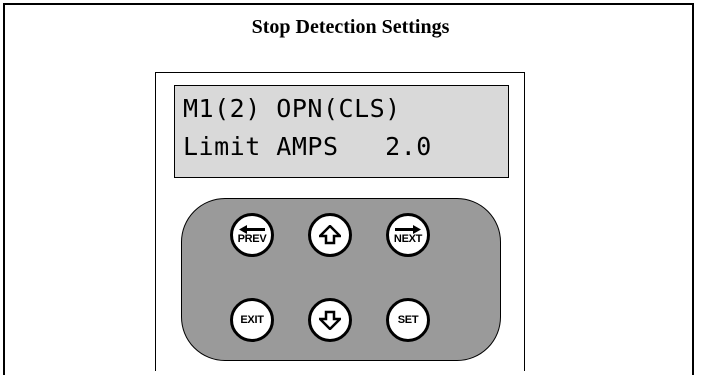 The image size is (701, 375). I want to click on up-button, so click(330, 235).